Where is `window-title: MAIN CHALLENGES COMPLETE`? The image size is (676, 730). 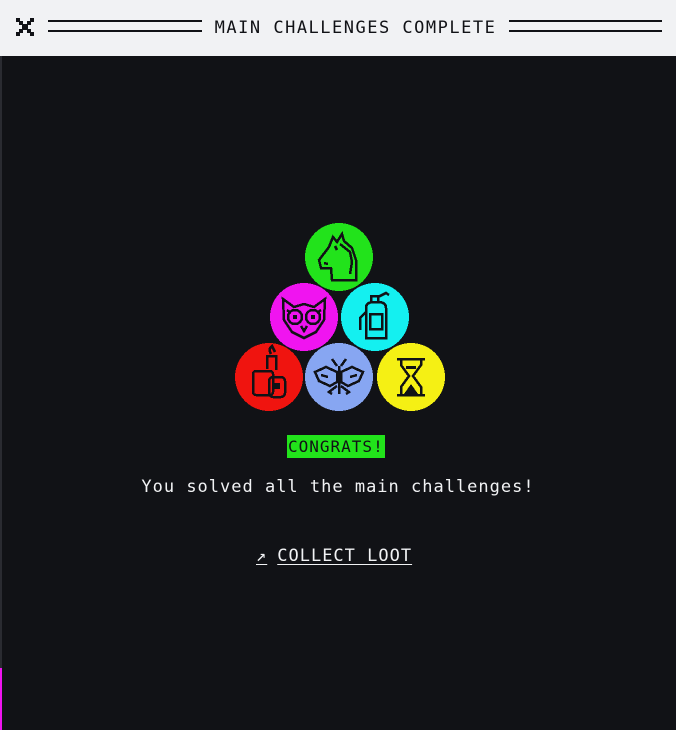 window-title: MAIN CHALLENGES COMPLETE is located at coordinates (355, 28).